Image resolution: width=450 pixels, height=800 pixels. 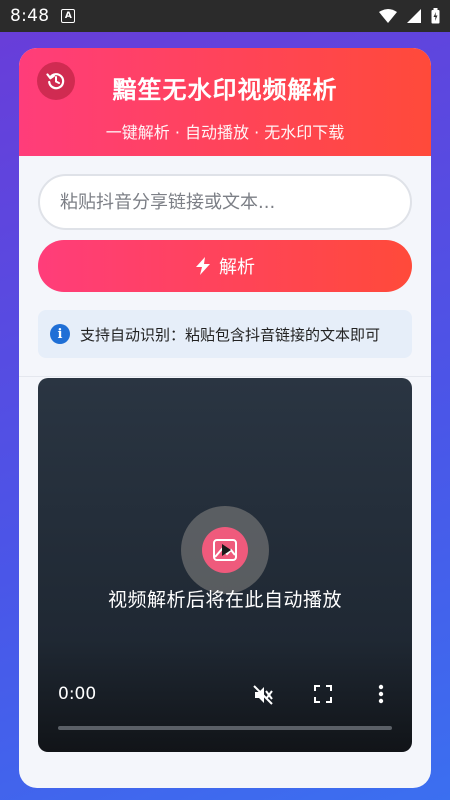 What do you see at coordinates (77, 694) in the screenshot?
I see `current-time: 0:00` at bounding box center [77, 694].